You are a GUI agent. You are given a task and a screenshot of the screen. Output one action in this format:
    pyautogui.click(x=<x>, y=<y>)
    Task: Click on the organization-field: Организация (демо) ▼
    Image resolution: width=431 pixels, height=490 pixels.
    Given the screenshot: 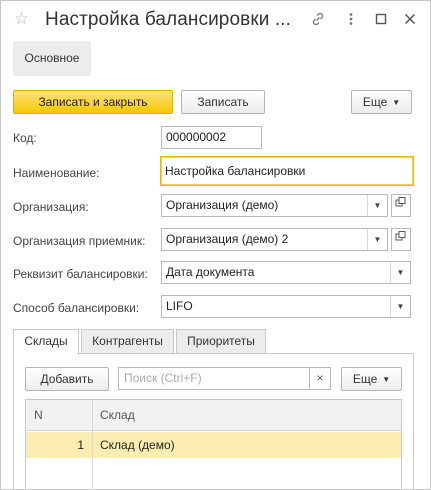 What is the action you would take?
    pyautogui.click(x=274, y=205)
    